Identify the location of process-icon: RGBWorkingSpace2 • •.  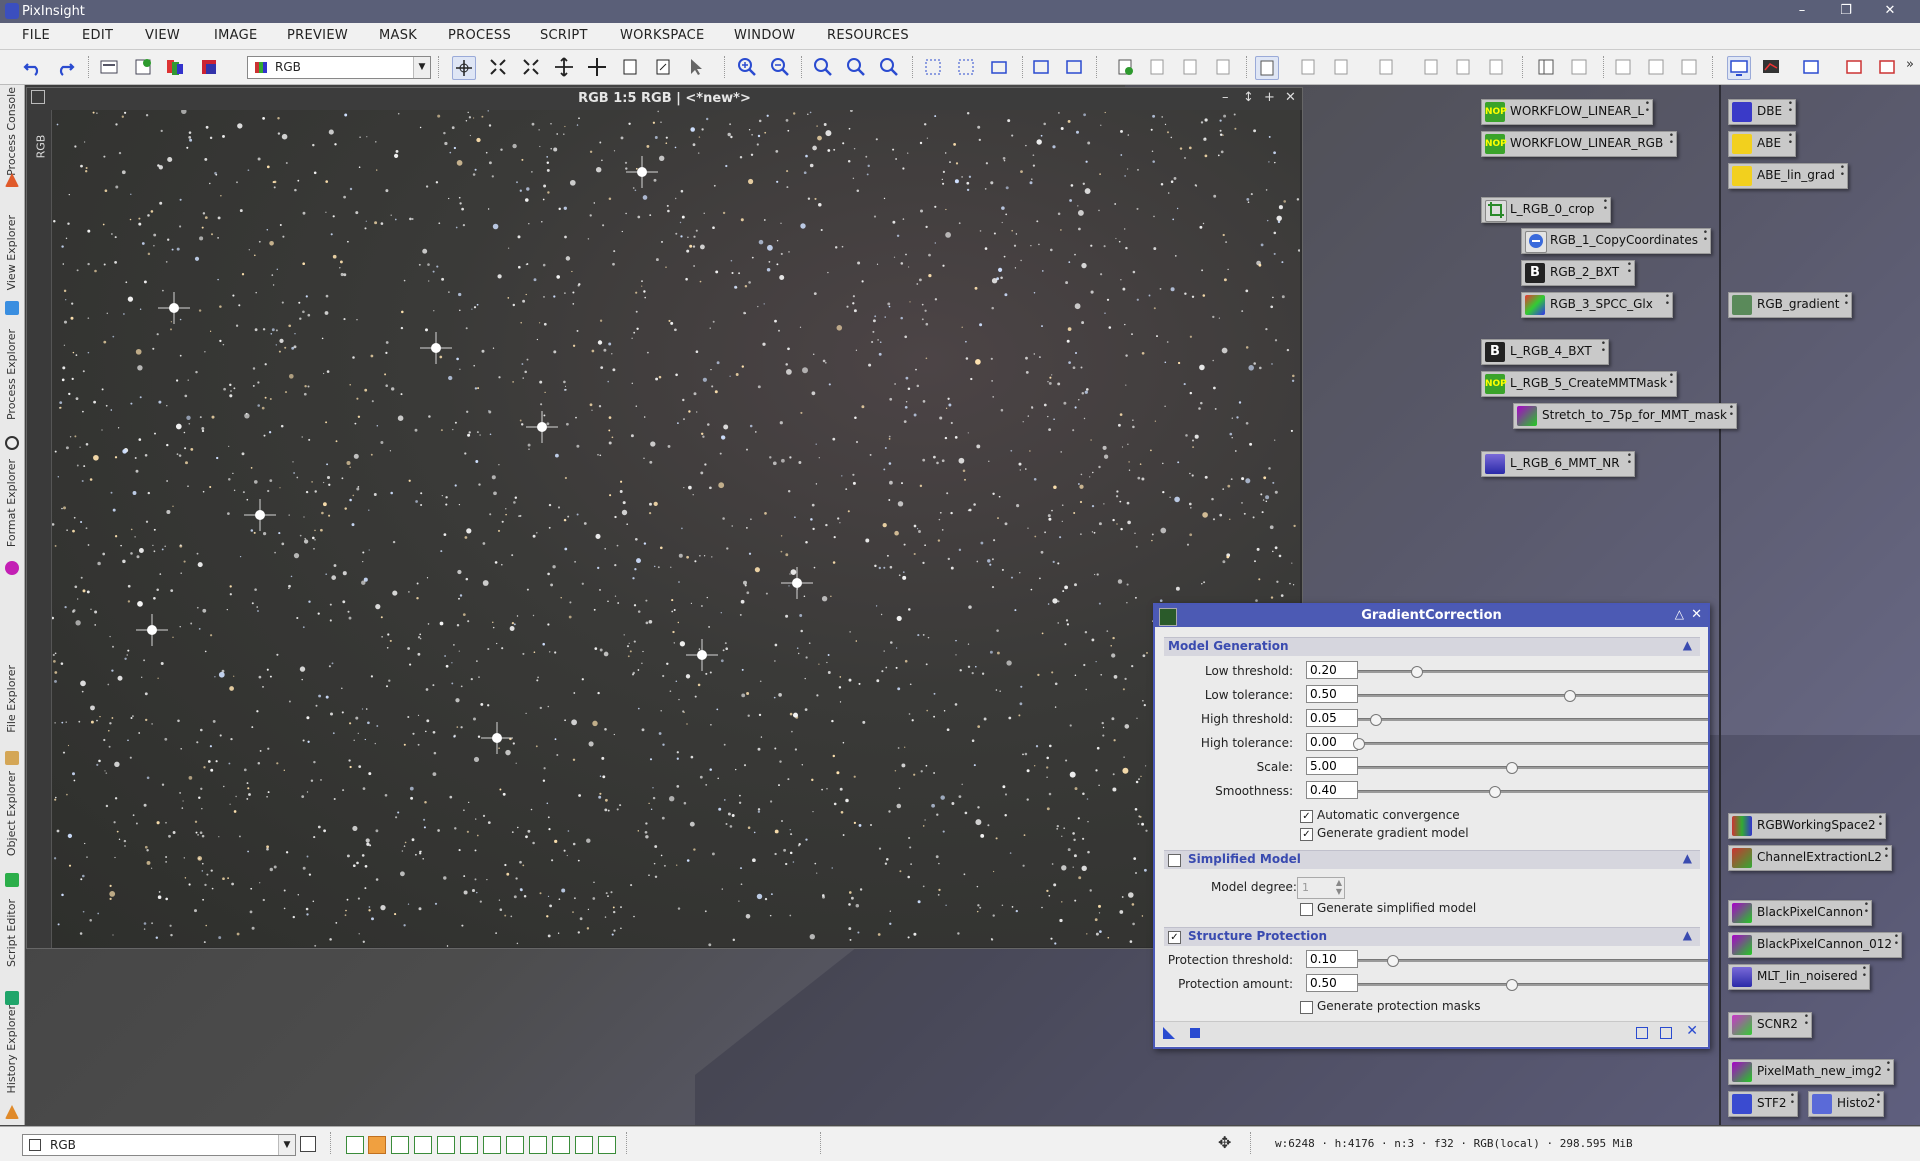
(1807, 826).